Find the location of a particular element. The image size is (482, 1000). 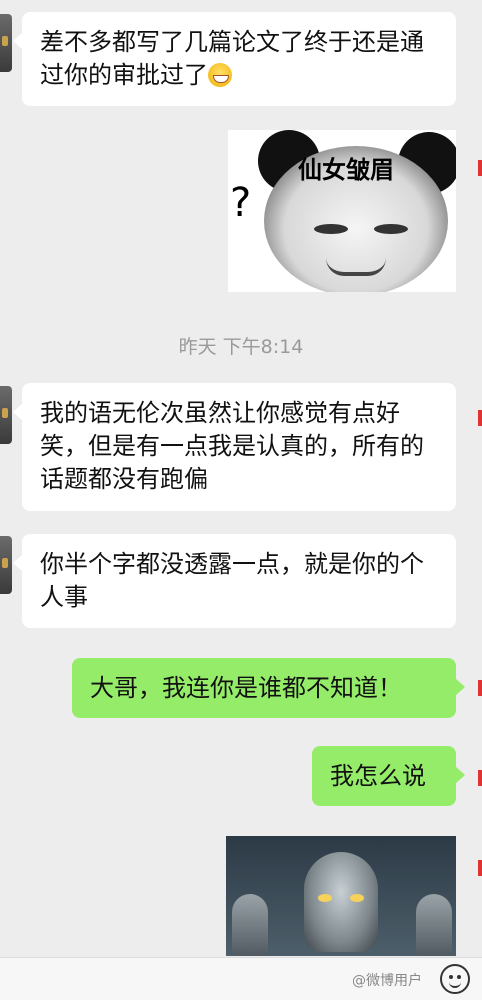

message-text: 你半个字都没透露一点，就是你的个人事 is located at coordinates (232, 580).